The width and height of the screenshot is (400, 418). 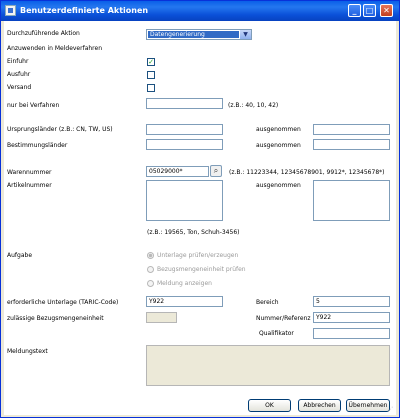 I want to click on bereich-input: 5, so click(x=351, y=301).